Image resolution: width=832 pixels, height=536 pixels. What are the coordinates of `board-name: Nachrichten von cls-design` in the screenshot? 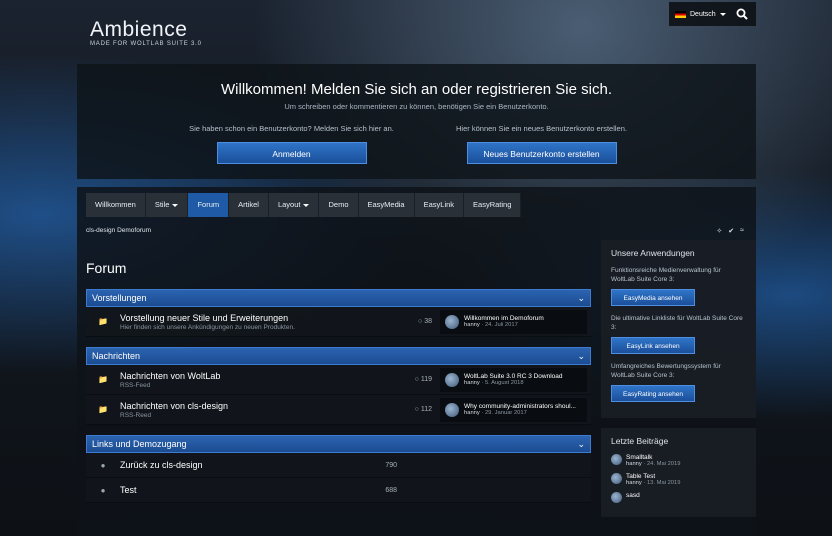 It's located at (245, 406).